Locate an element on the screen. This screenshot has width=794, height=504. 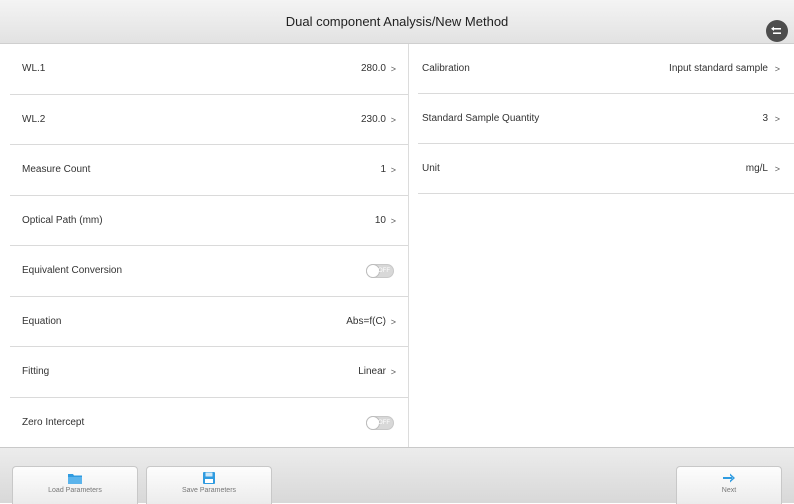
setting-label: Standard Sample Quantity is located at coordinates (481, 118).